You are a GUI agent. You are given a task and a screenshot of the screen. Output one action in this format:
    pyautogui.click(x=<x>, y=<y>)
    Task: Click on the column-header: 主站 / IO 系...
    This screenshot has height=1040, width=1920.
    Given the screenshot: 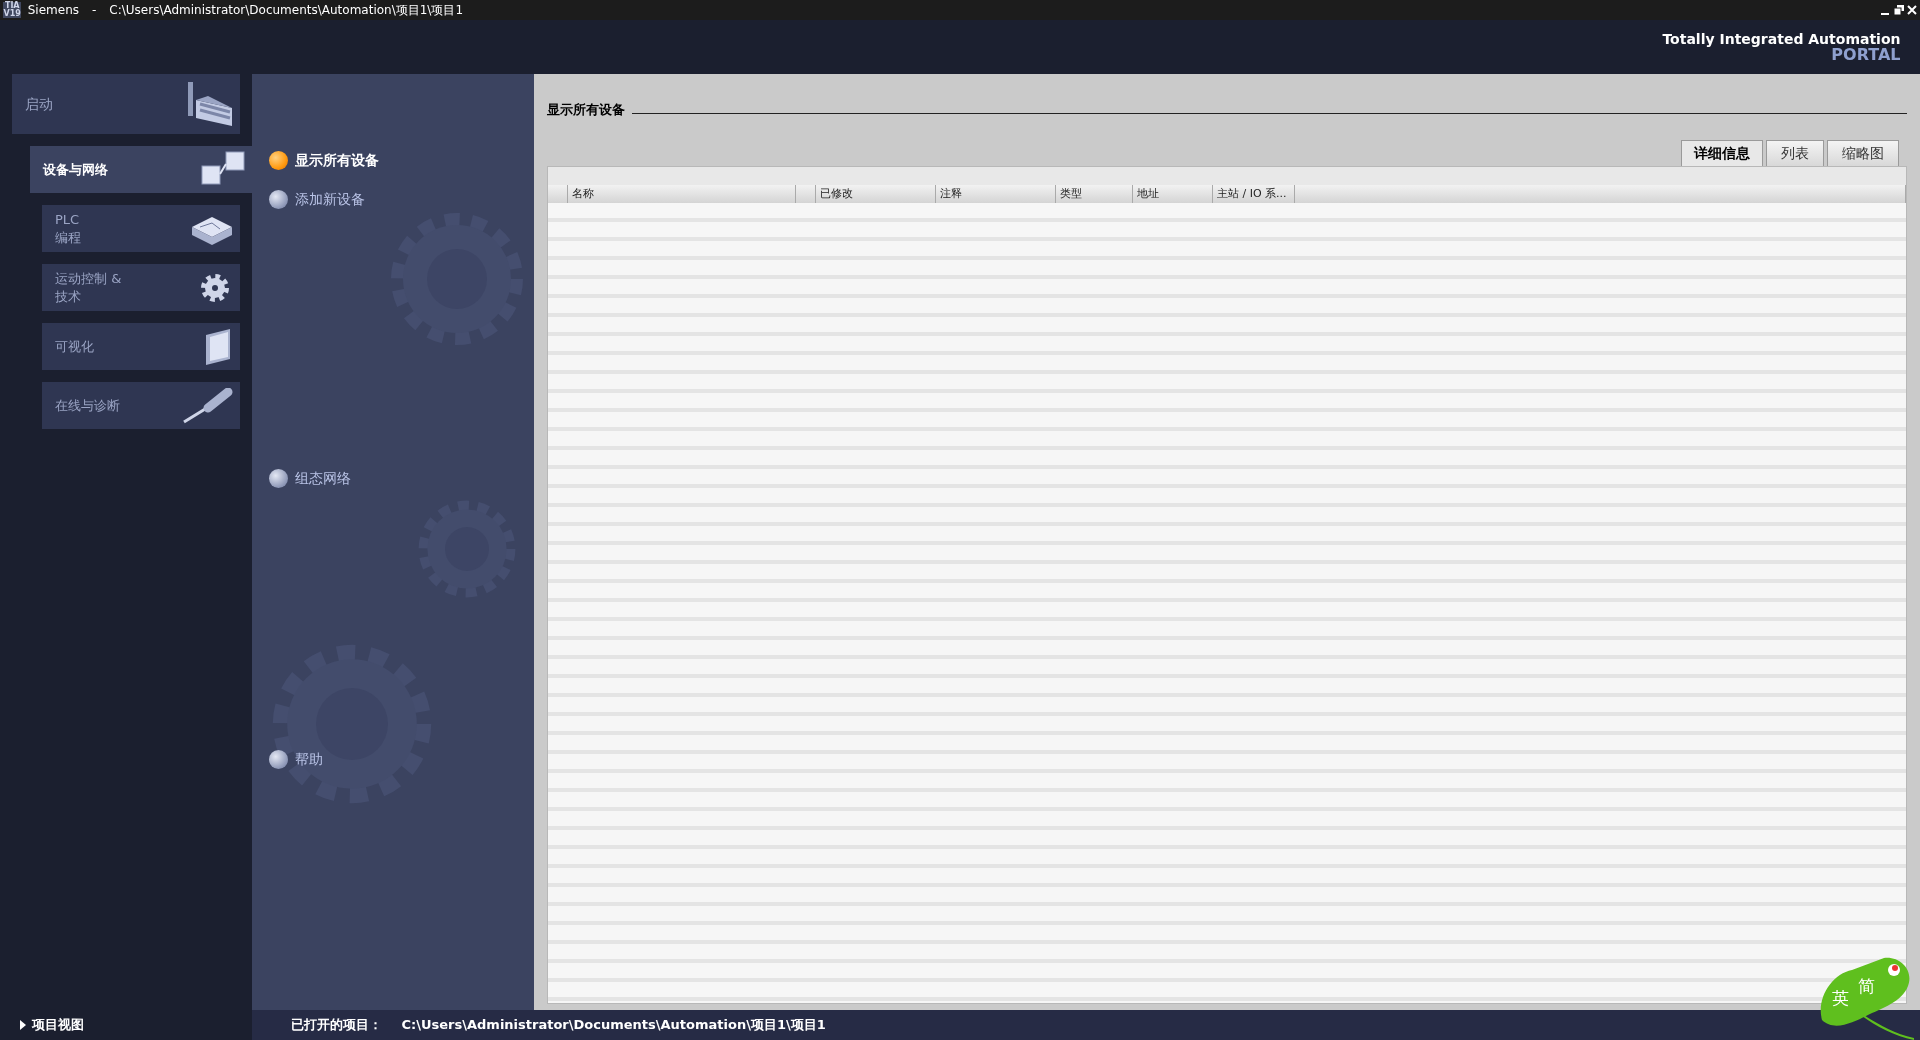 What is the action you would take?
    pyautogui.click(x=1254, y=193)
    